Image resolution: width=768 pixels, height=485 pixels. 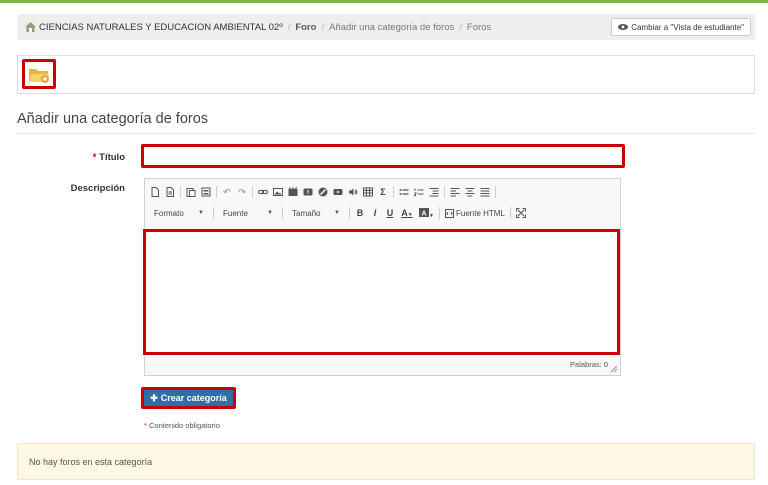 I want to click on font-dropdown: Fuente ▼, so click(x=248, y=213).